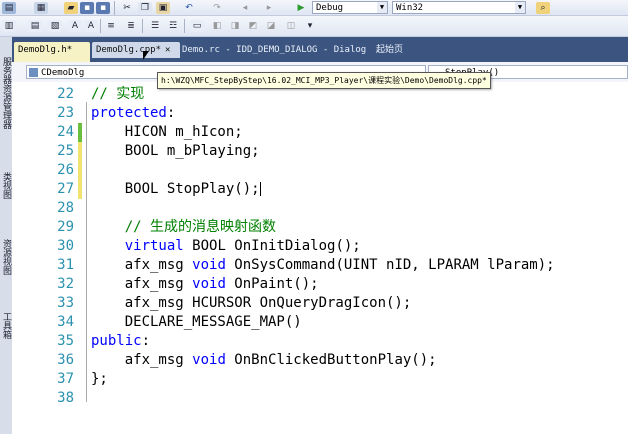 This screenshot has width=628, height=434. Describe the element at coordinates (264, 360) in the screenshot. I see `code-line: afx_msg void OnBnClickedButtonPlay();` at that location.